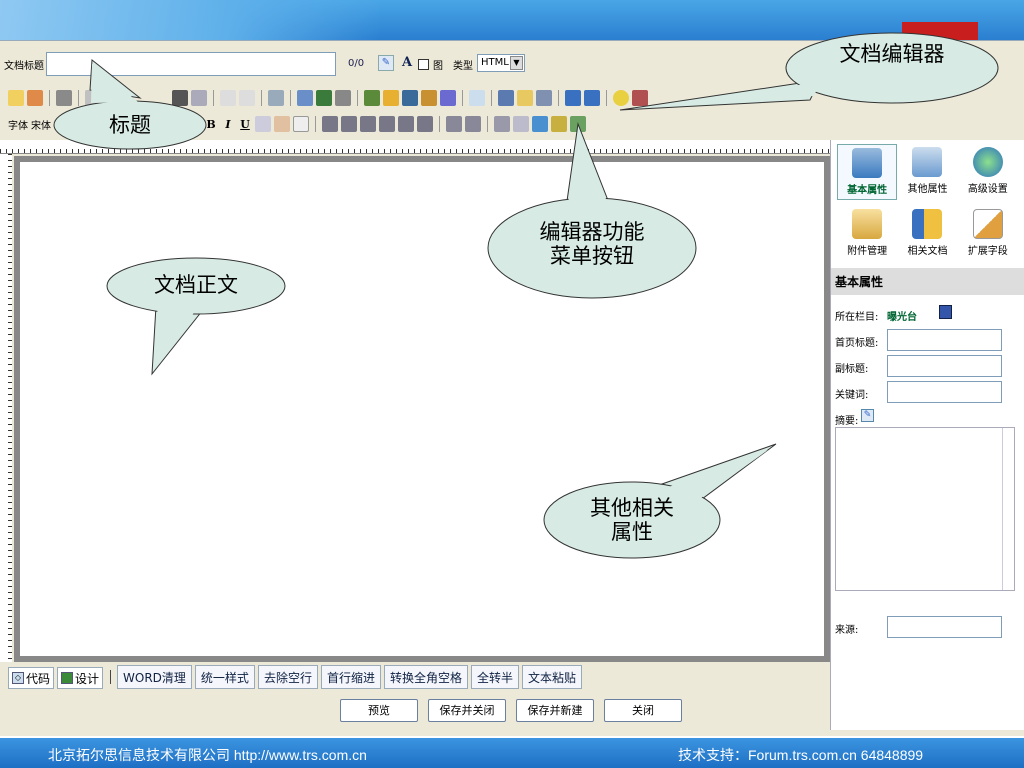  I want to click on text-color-icon, so click(263, 124).